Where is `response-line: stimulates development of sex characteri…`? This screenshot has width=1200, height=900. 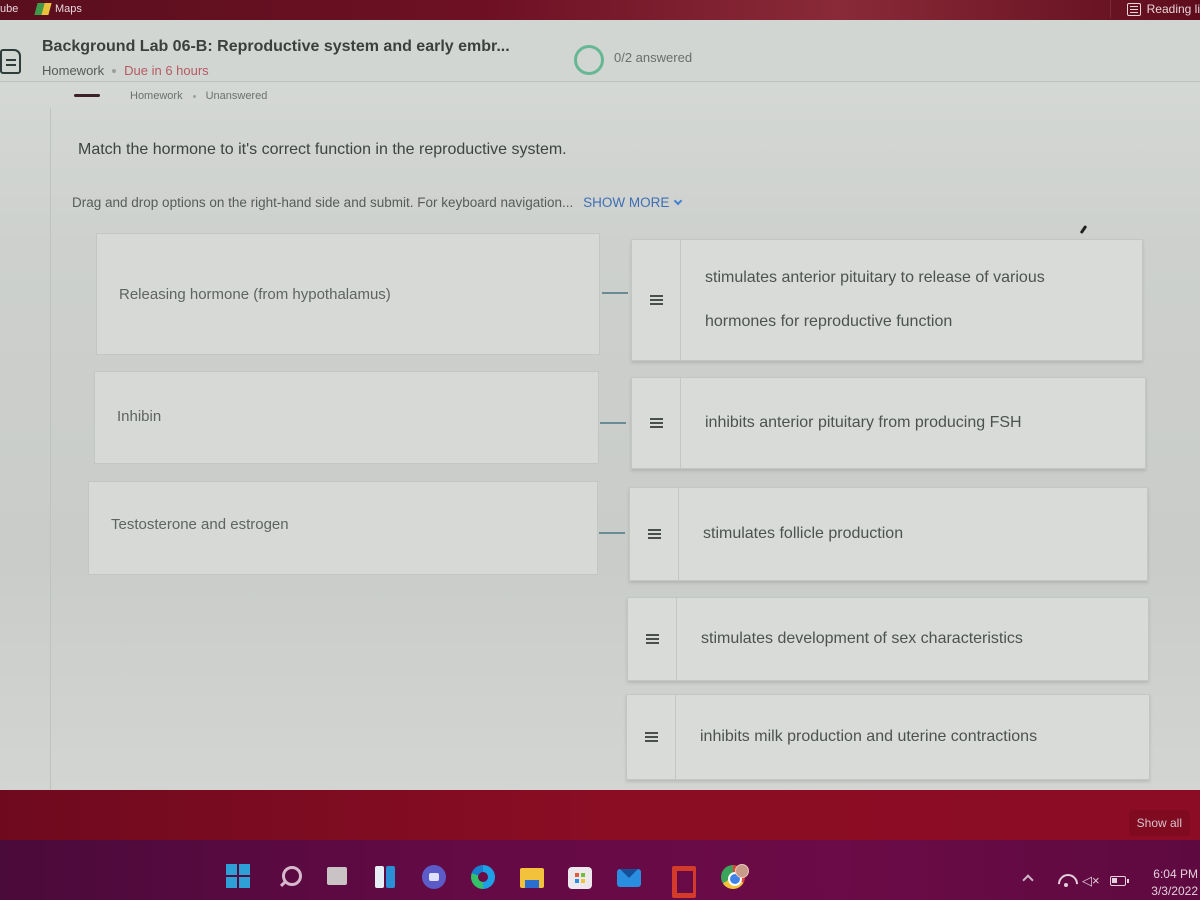 response-line: stimulates development of sex characteri… is located at coordinates (862, 638).